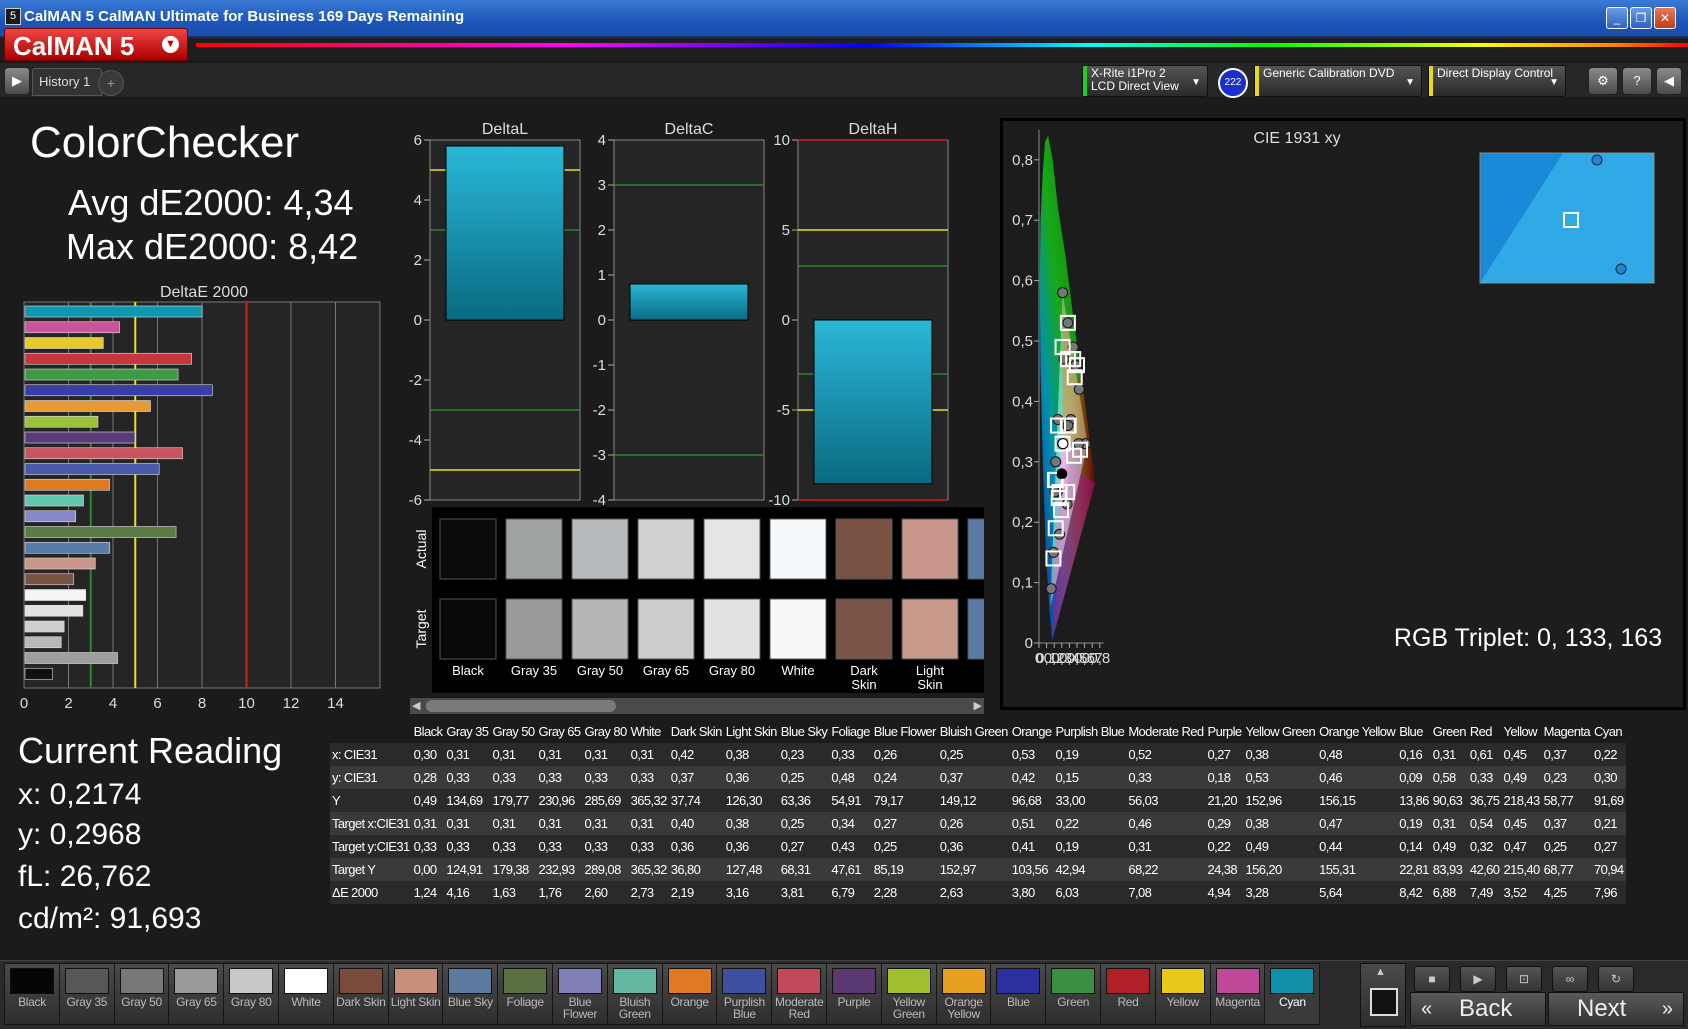 This screenshot has width=1688, height=1029. I want to click on patch-button: Blue Sky, so click(470, 994).